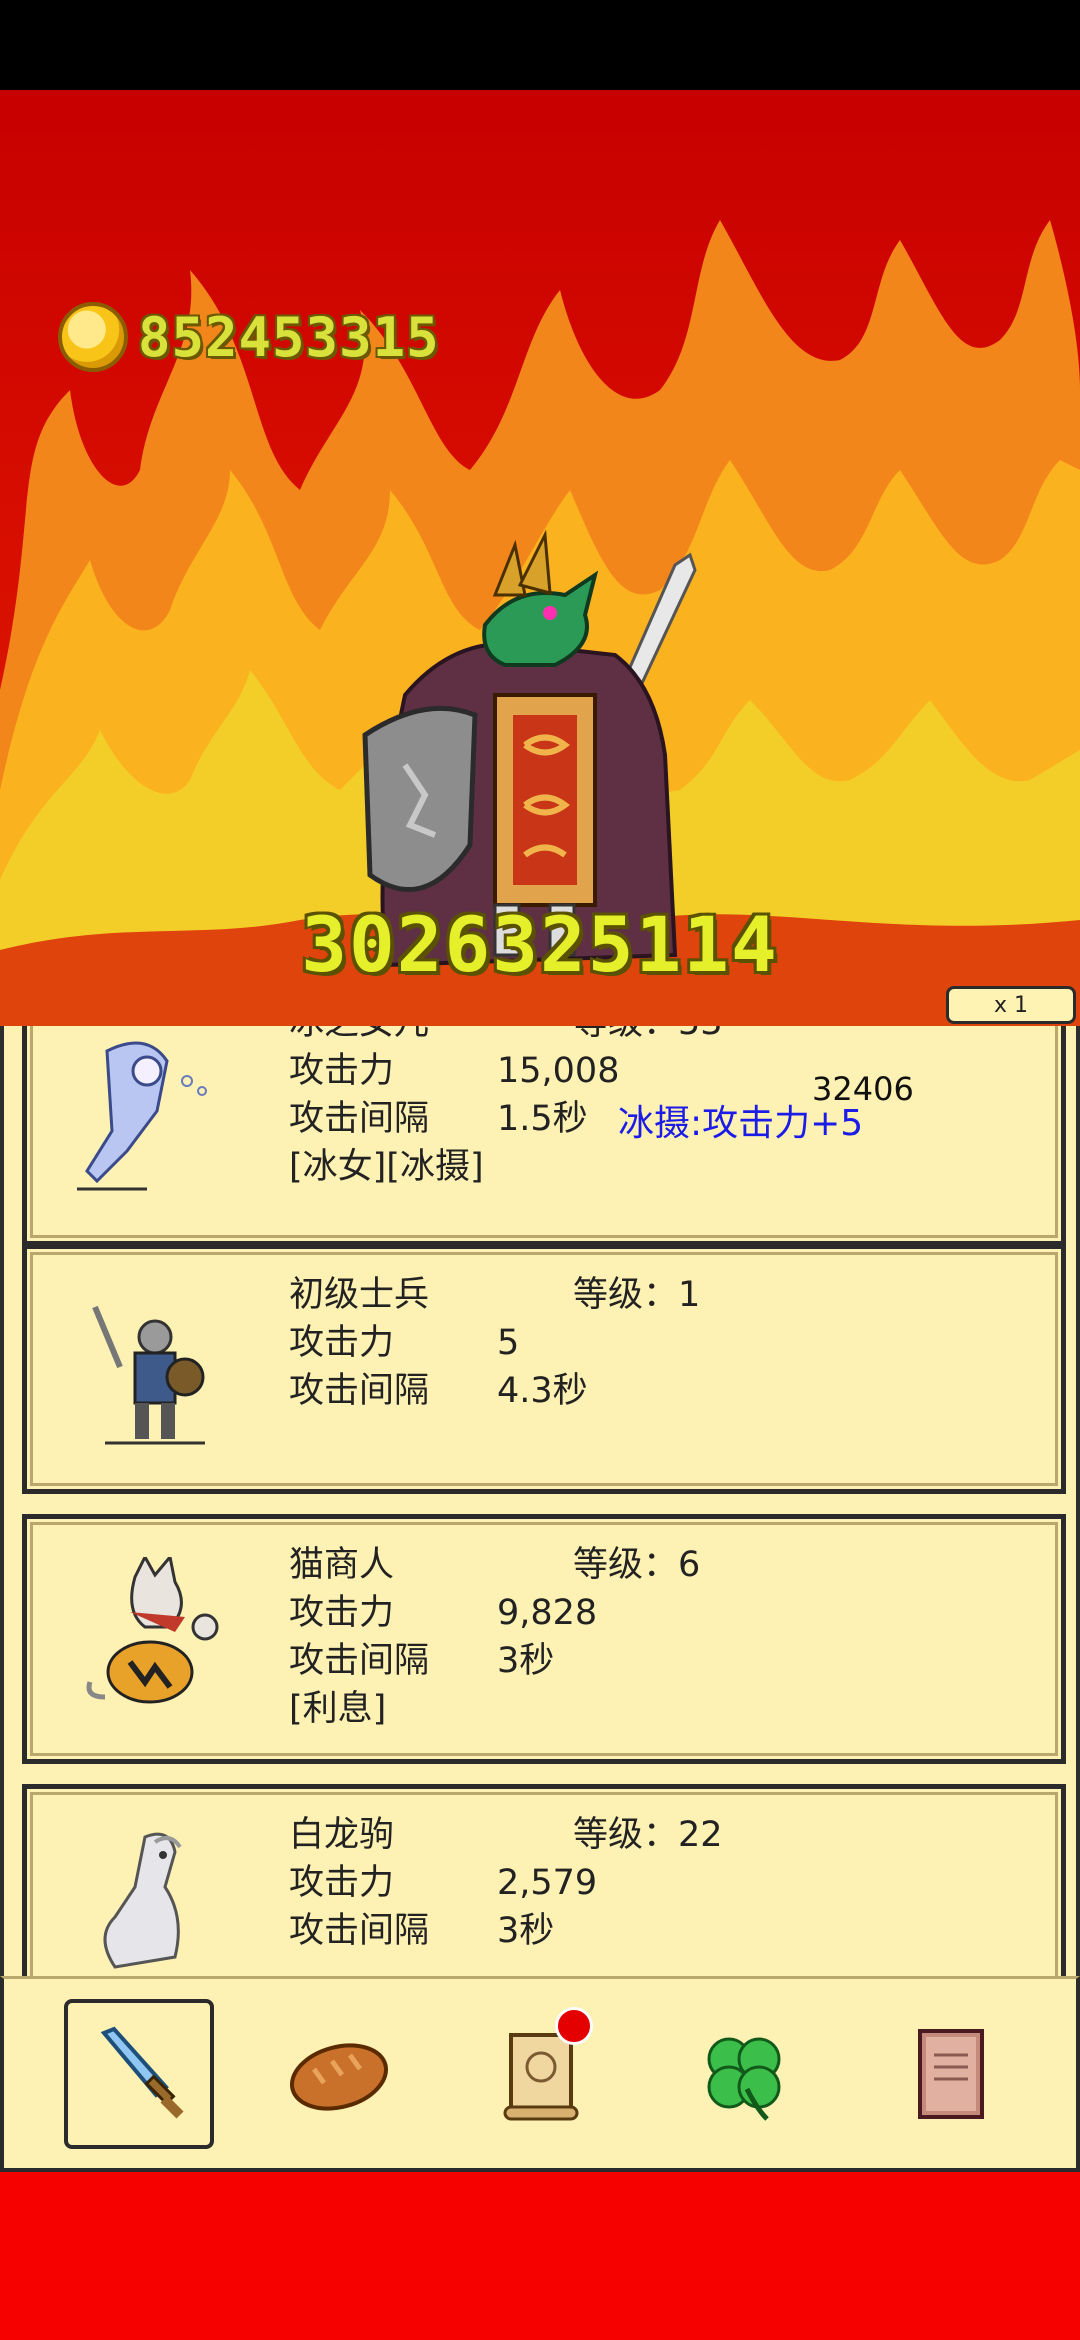 The height and width of the screenshot is (2340, 1080). Describe the element at coordinates (142, 1900) in the screenshot. I see `white-dragon-horse-portrait` at that location.